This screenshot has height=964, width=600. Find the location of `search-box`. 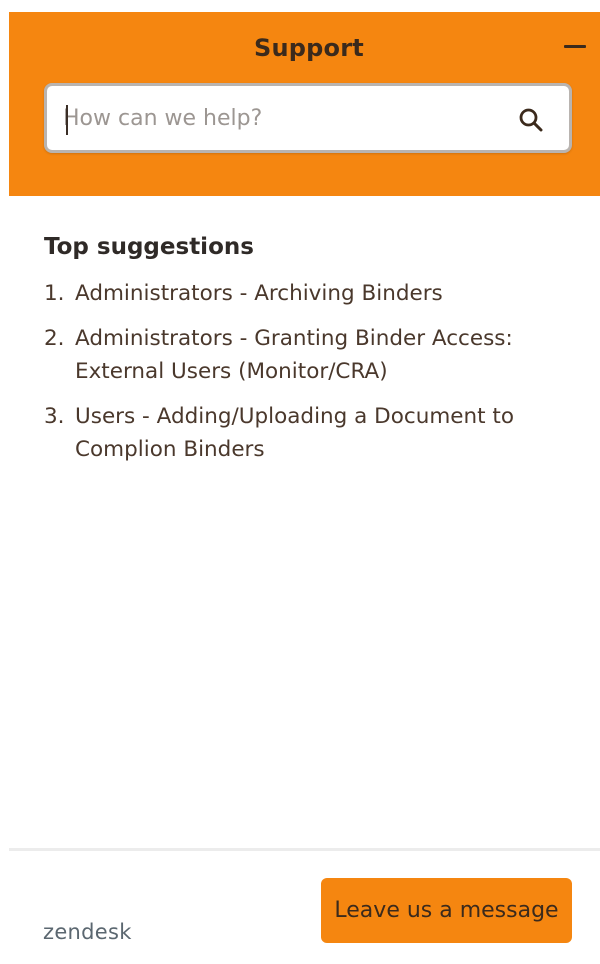

search-box is located at coordinates (308, 118).